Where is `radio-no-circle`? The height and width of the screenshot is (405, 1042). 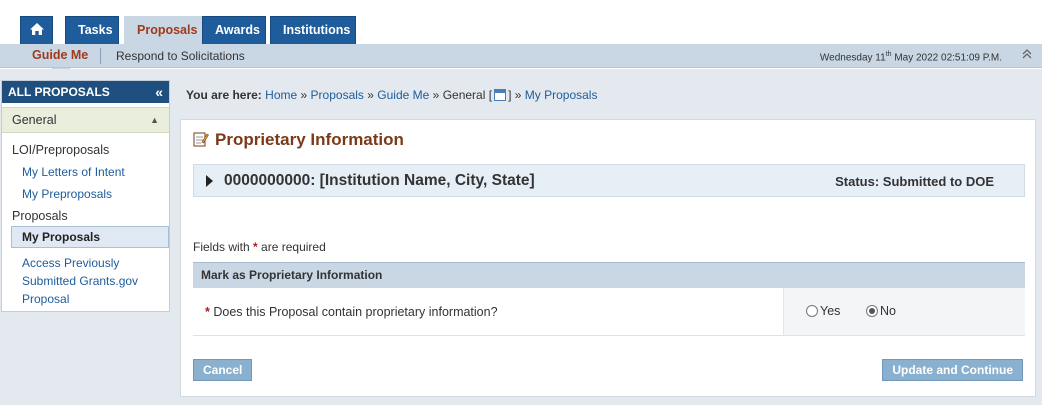
radio-no-circle is located at coordinates (872, 311).